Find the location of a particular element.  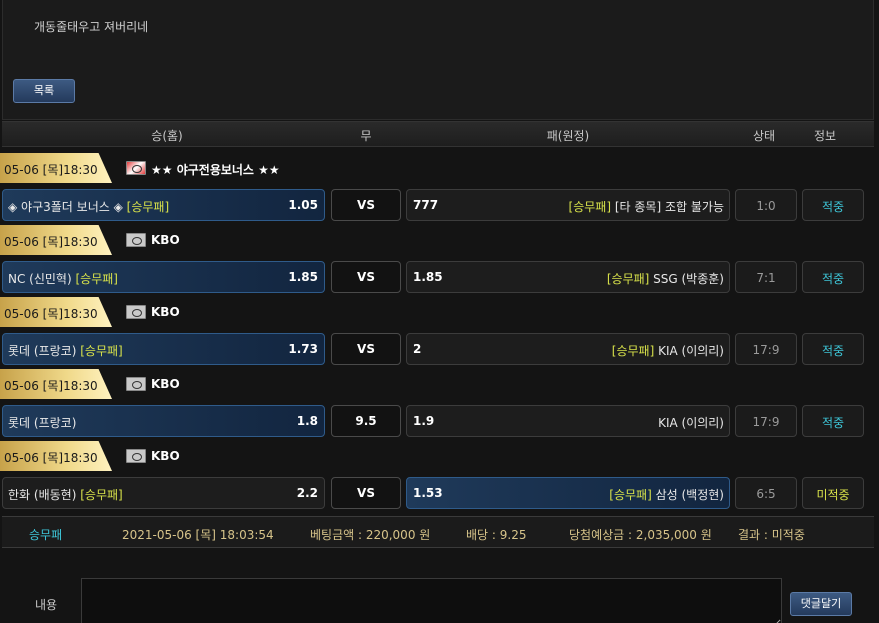

away-odds: 777 is located at coordinates (426, 205).